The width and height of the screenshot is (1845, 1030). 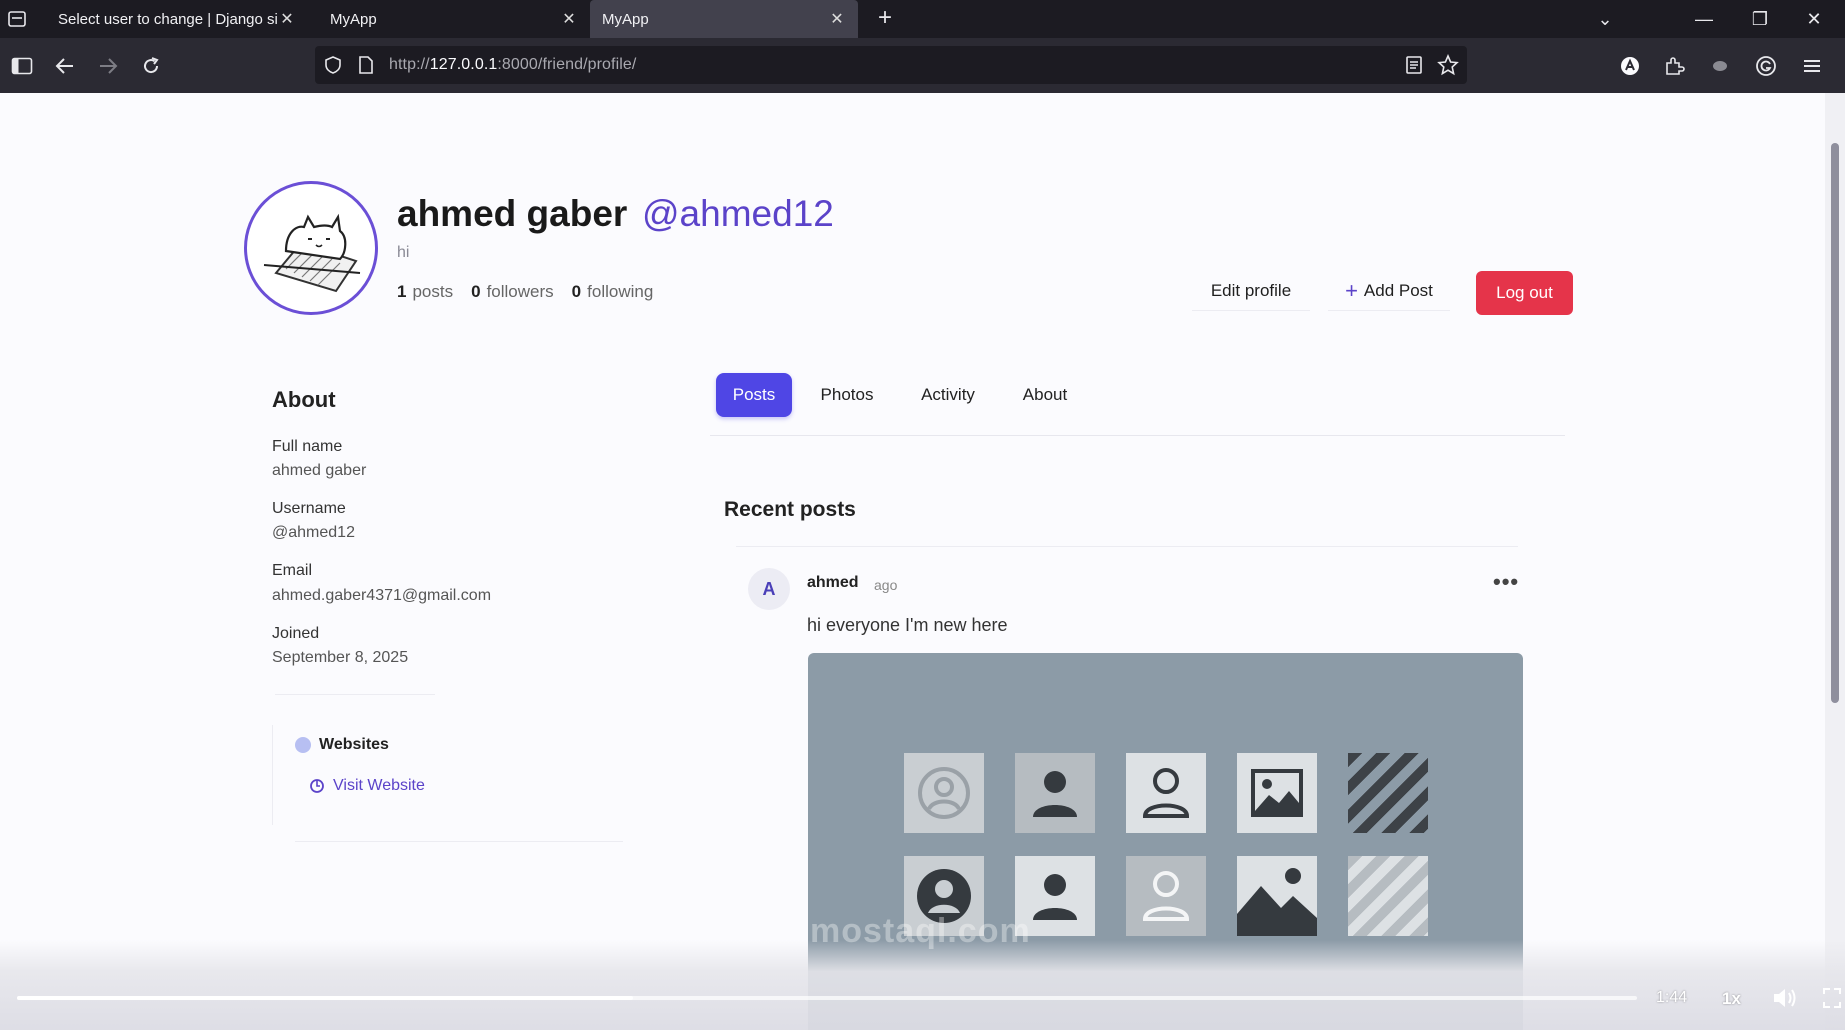 I want to click on video-time: 1:44, so click(x=1672, y=997).